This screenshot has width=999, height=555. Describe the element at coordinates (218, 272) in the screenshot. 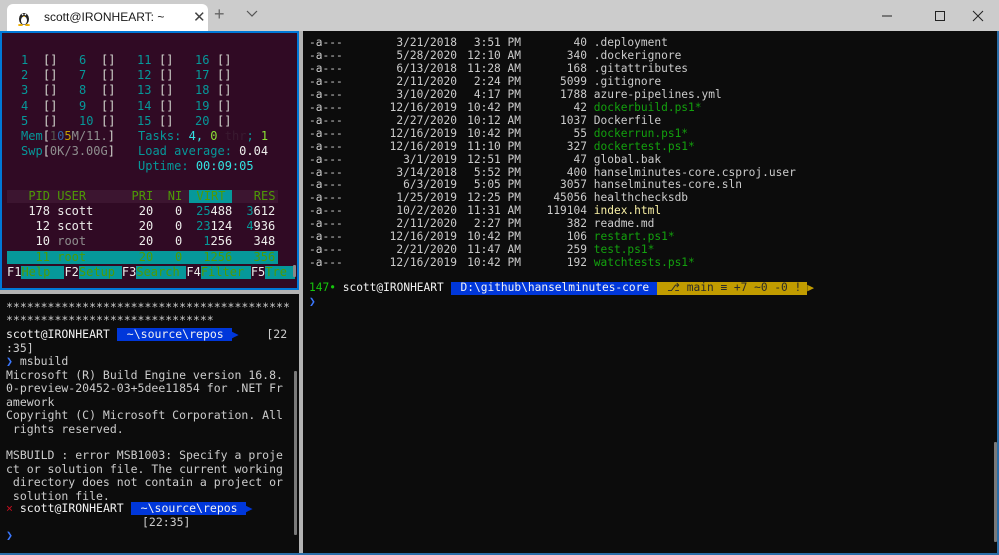

I see `fkey-filter: F4Filter` at that location.